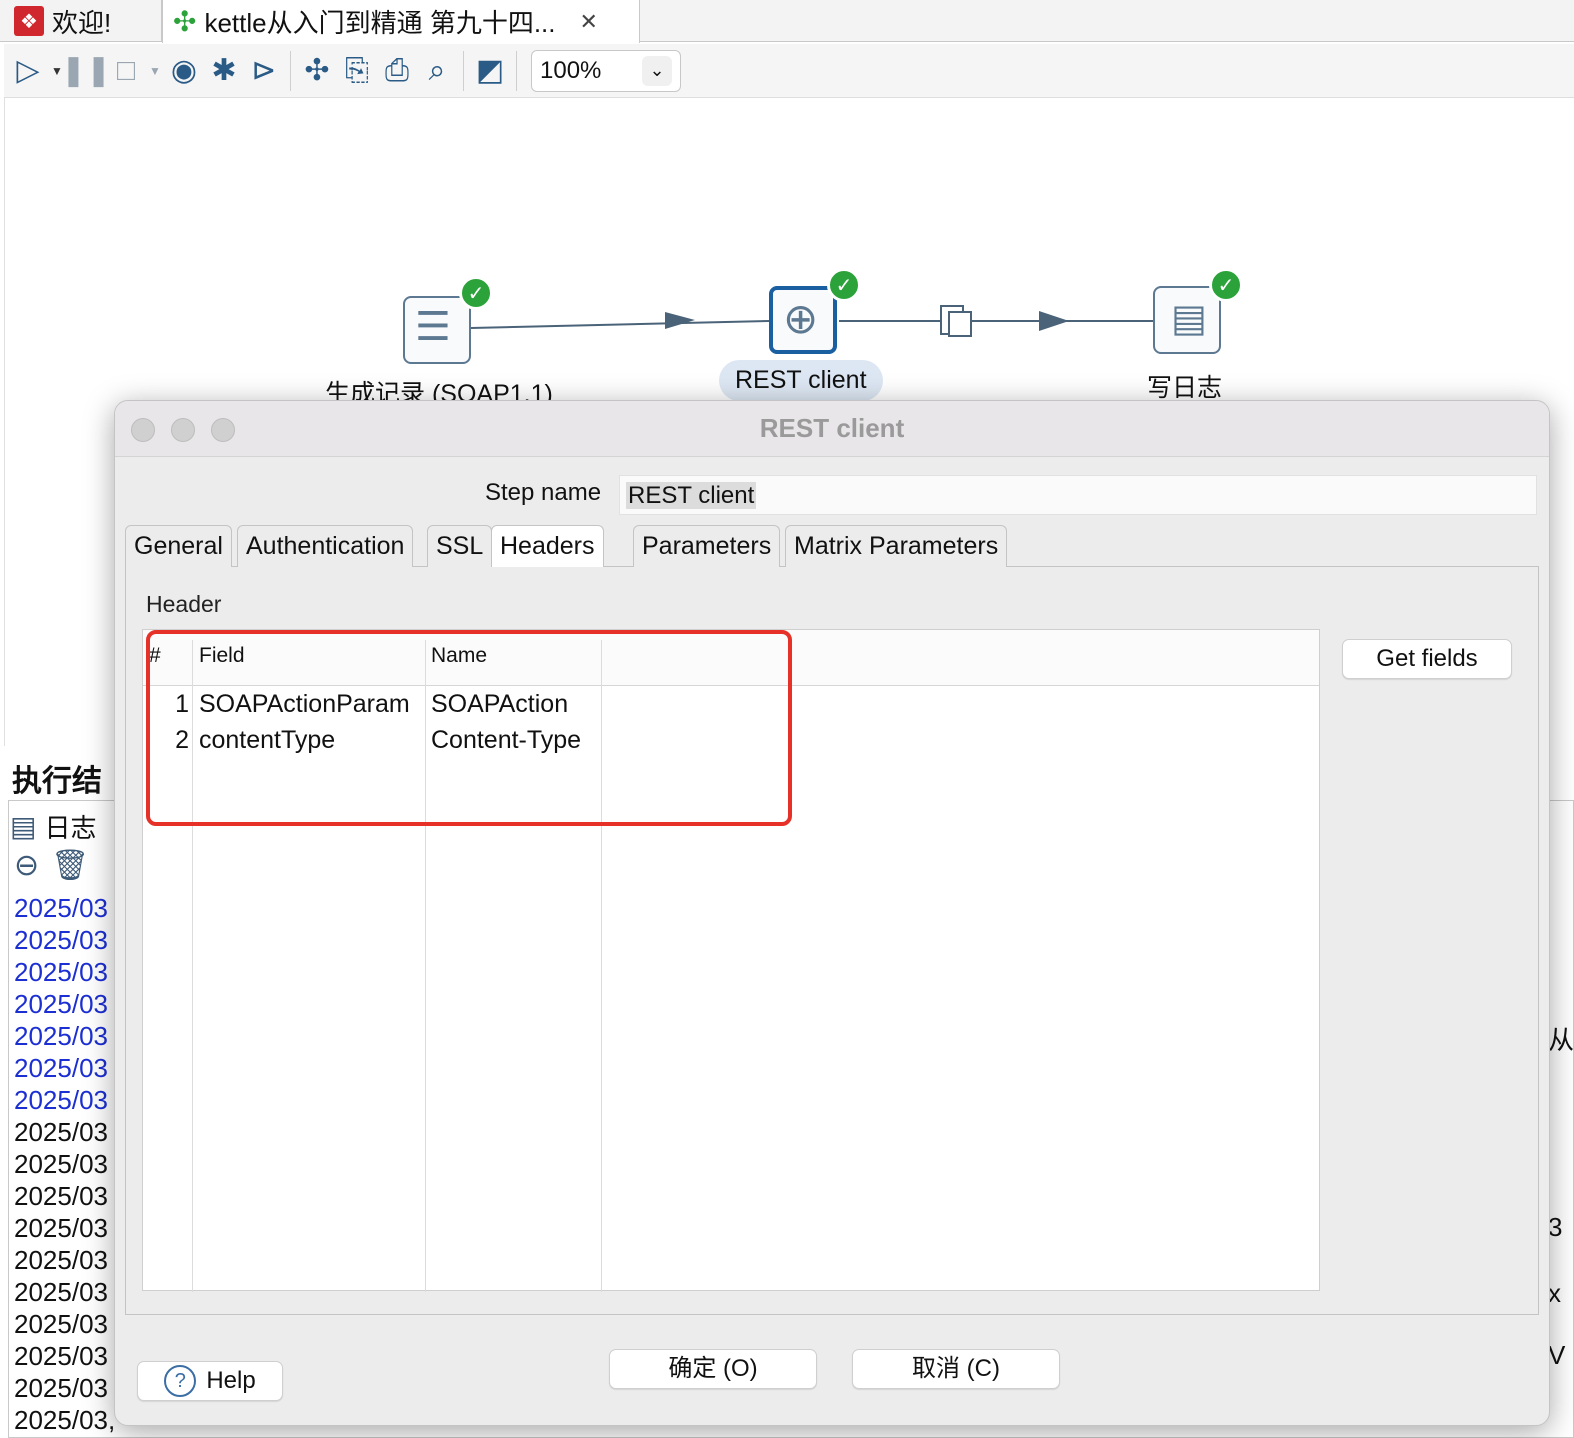  I want to click on tab-log: ▤ 日志, so click(53, 826).